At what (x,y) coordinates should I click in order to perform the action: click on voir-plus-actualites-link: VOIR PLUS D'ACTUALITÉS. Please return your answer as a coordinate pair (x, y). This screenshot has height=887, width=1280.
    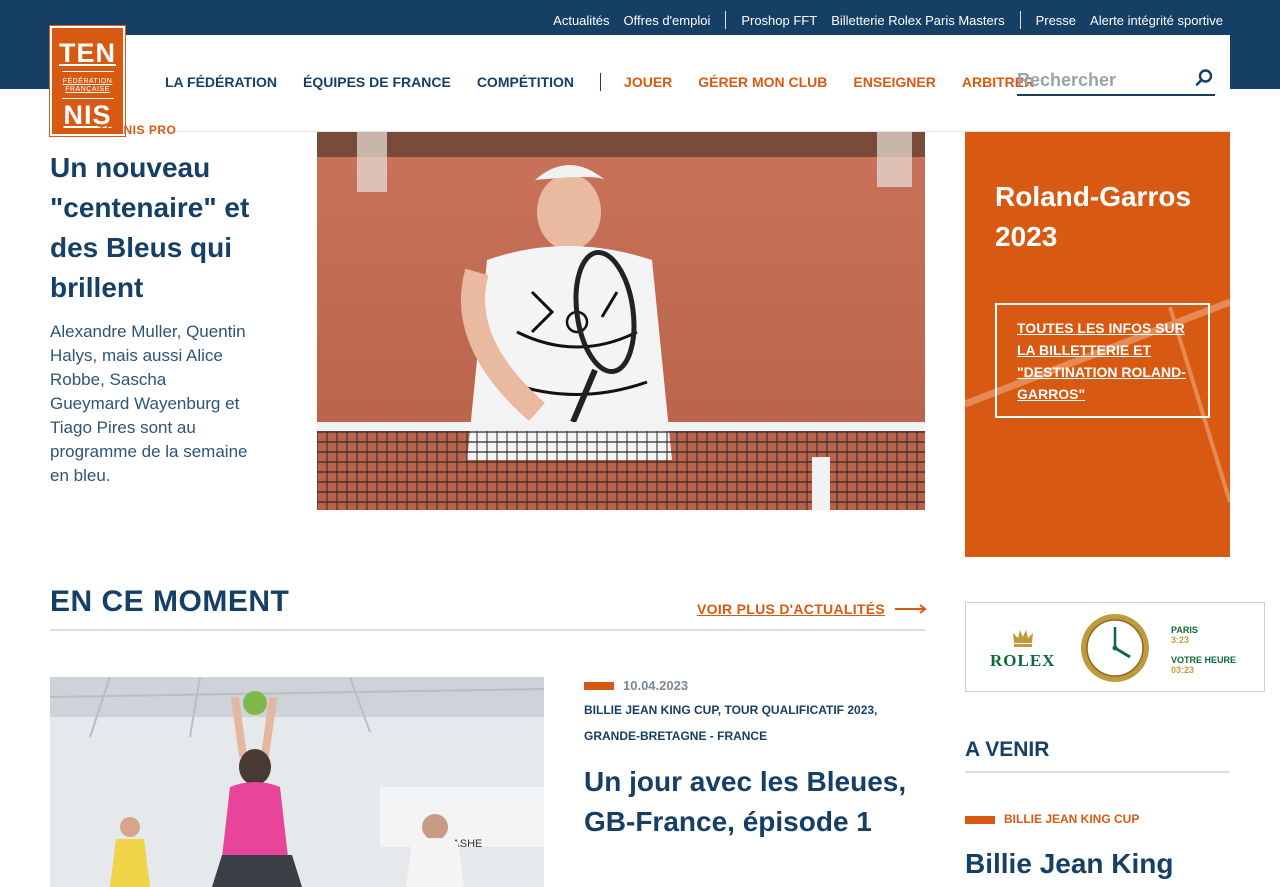
    Looking at the image, I should click on (812, 609).